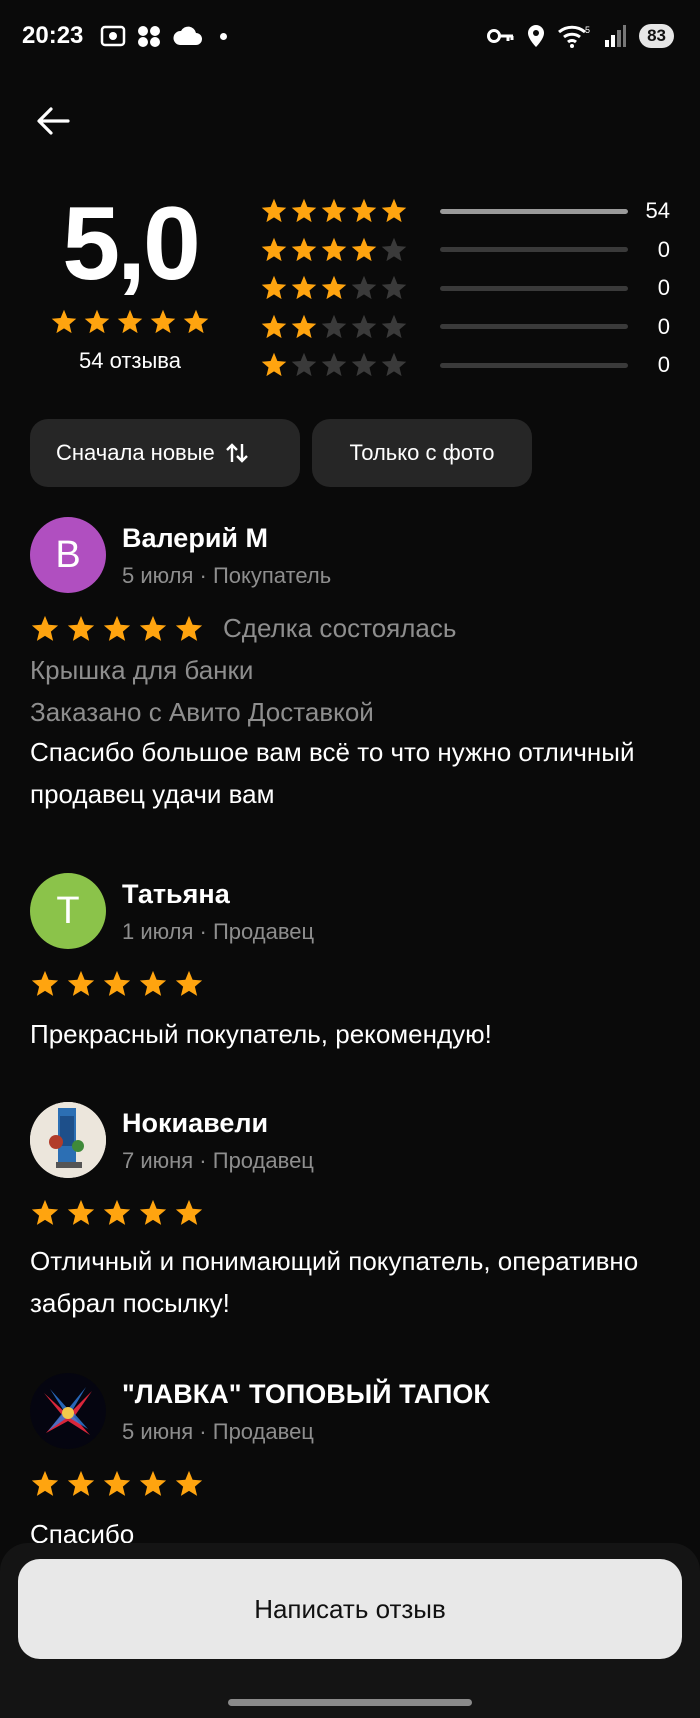  I want to click on review-author: Валерий М, so click(195, 538).